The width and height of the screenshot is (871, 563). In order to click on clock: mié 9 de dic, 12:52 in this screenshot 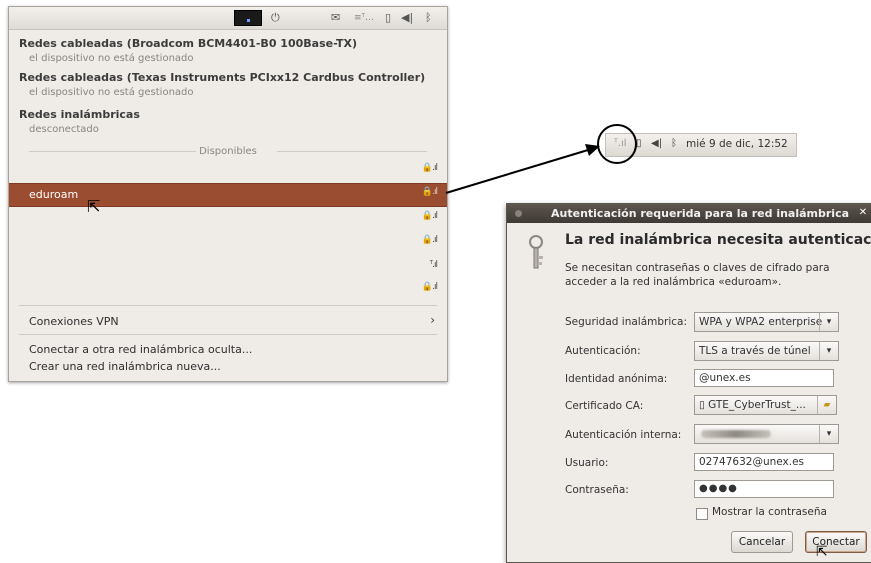, I will do `click(737, 144)`.